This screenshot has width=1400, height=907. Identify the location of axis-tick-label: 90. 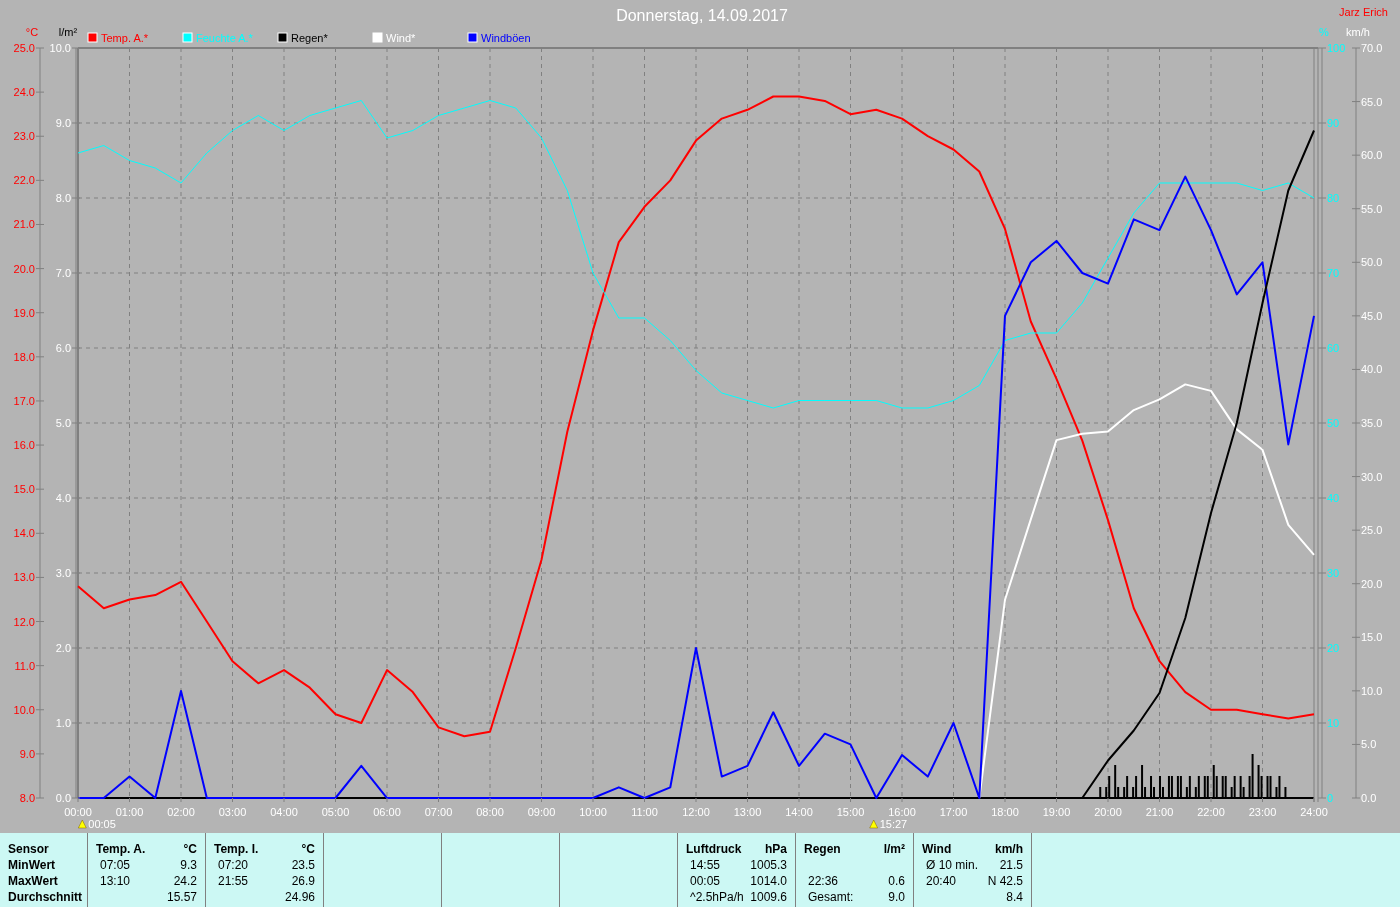
(1333, 123).